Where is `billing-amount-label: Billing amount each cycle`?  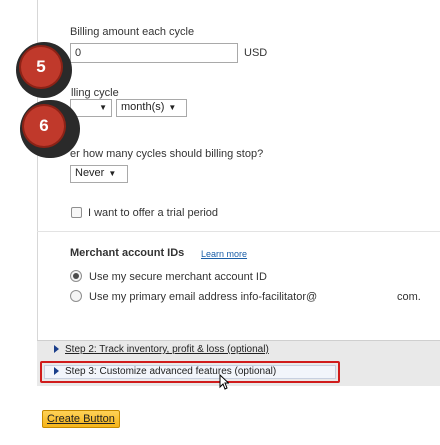
billing-amount-label: Billing amount each cycle is located at coordinates (132, 32).